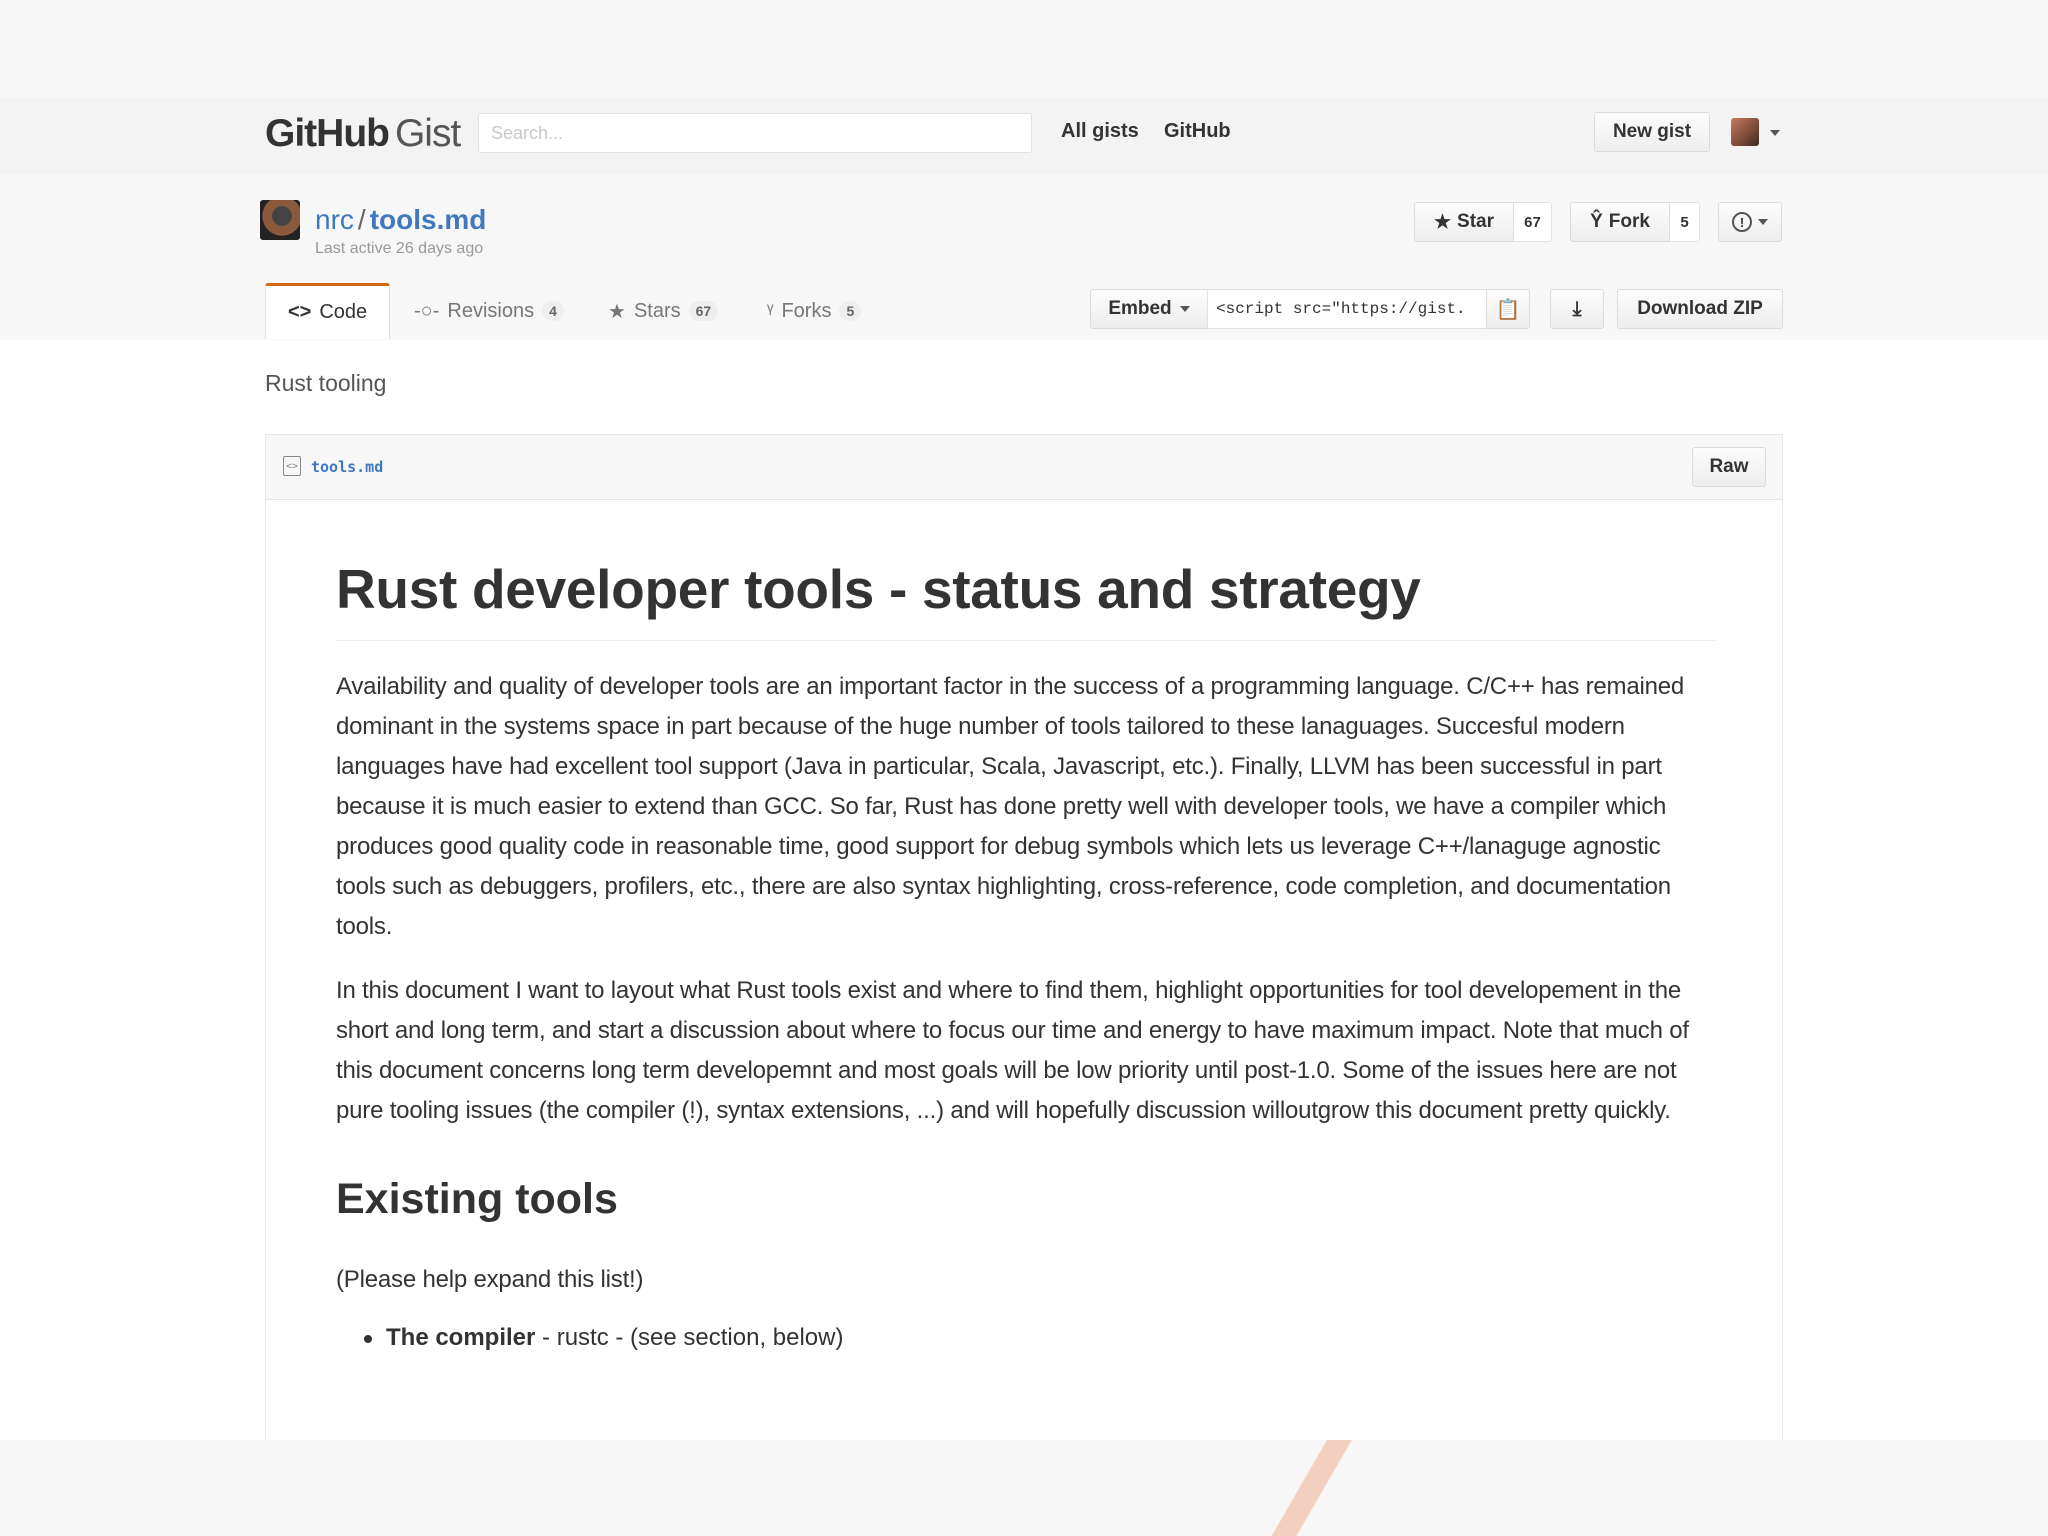  Describe the element at coordinates (1024, 467) in the screenshot. I see `file-header` at that location.